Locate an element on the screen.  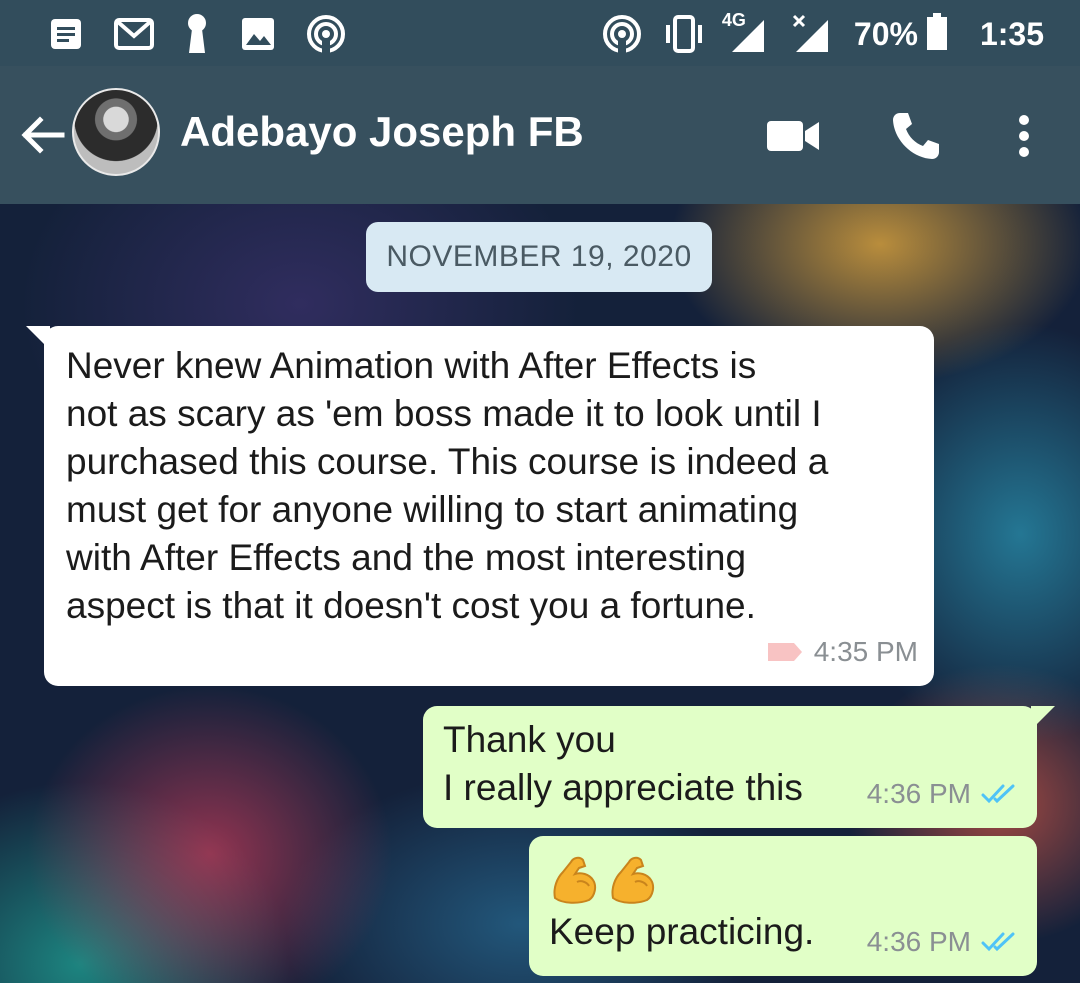
network-label: 4G is located at coordinates (733, 20).